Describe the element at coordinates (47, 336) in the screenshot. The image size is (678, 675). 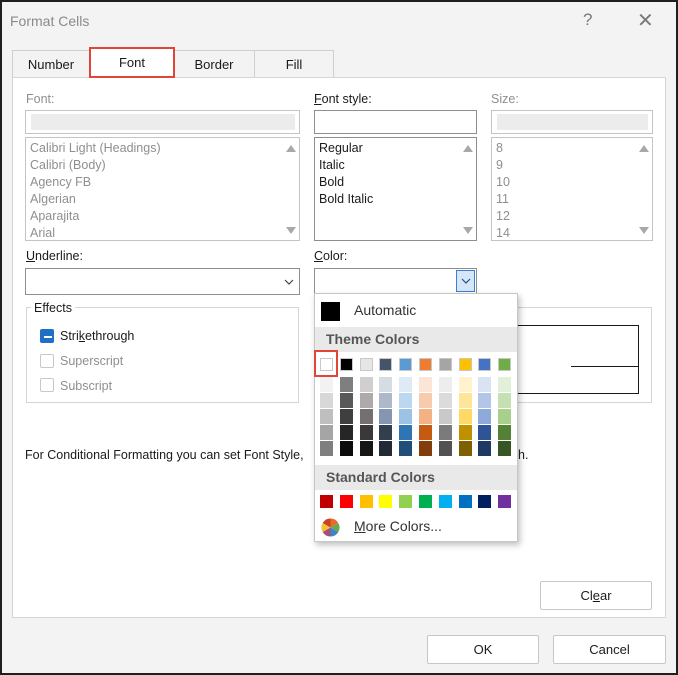
I see `strikethrough-checkbox` at that location.